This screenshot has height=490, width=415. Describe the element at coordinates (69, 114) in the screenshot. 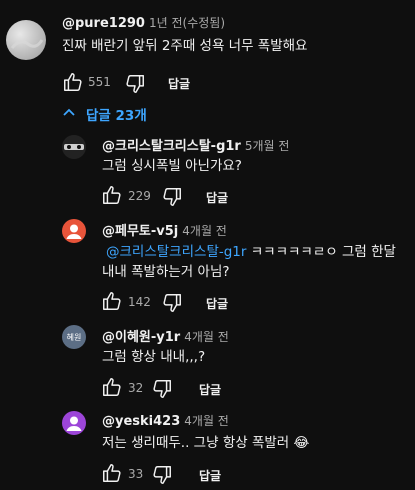

I see `chevron-up-icon` at that location.